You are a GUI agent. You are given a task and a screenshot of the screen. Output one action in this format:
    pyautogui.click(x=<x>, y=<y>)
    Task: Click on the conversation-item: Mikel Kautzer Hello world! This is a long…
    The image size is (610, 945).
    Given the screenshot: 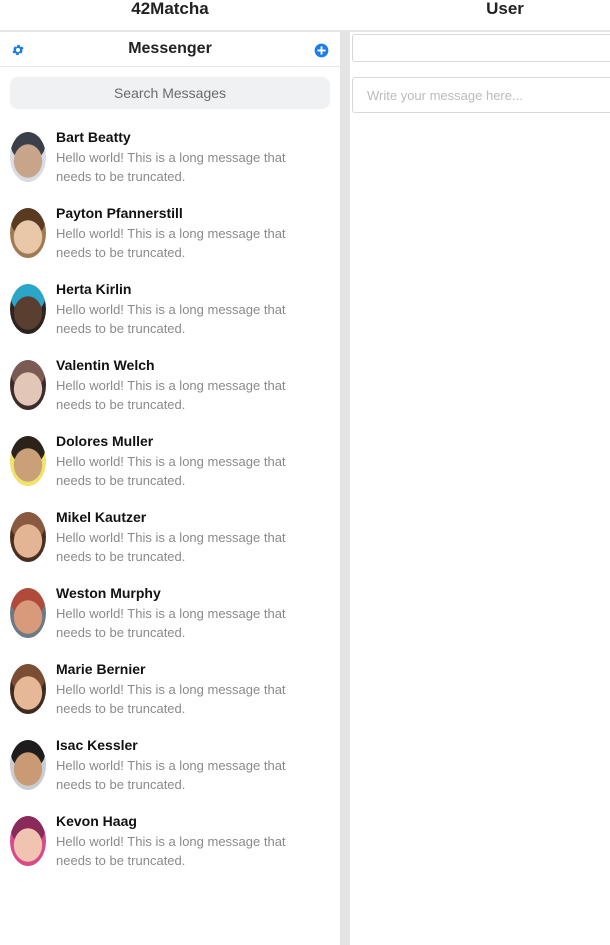 What is the action you would take?
    pyautogui.click(x=170, y=542)
    